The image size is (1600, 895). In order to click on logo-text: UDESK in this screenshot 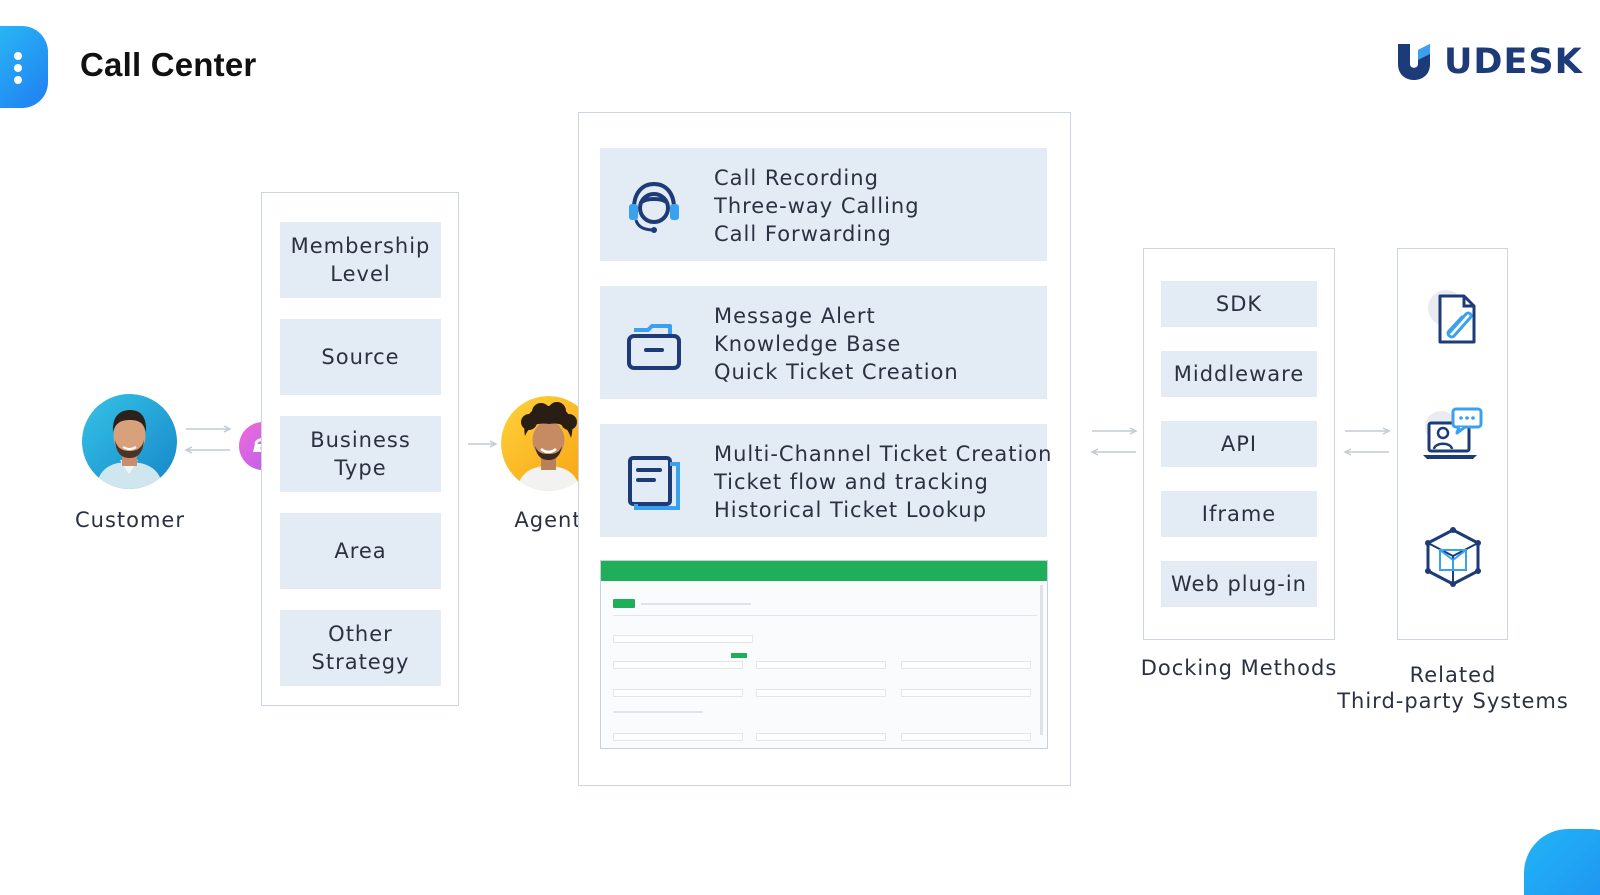, I will do `click(1513, 62)`.